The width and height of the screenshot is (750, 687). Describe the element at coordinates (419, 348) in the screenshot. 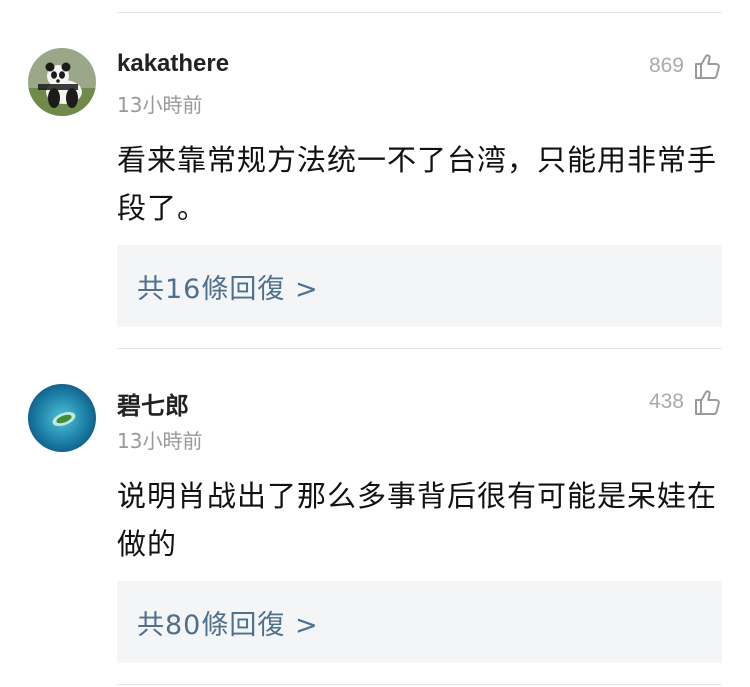

I see `comment-divider` at that location.